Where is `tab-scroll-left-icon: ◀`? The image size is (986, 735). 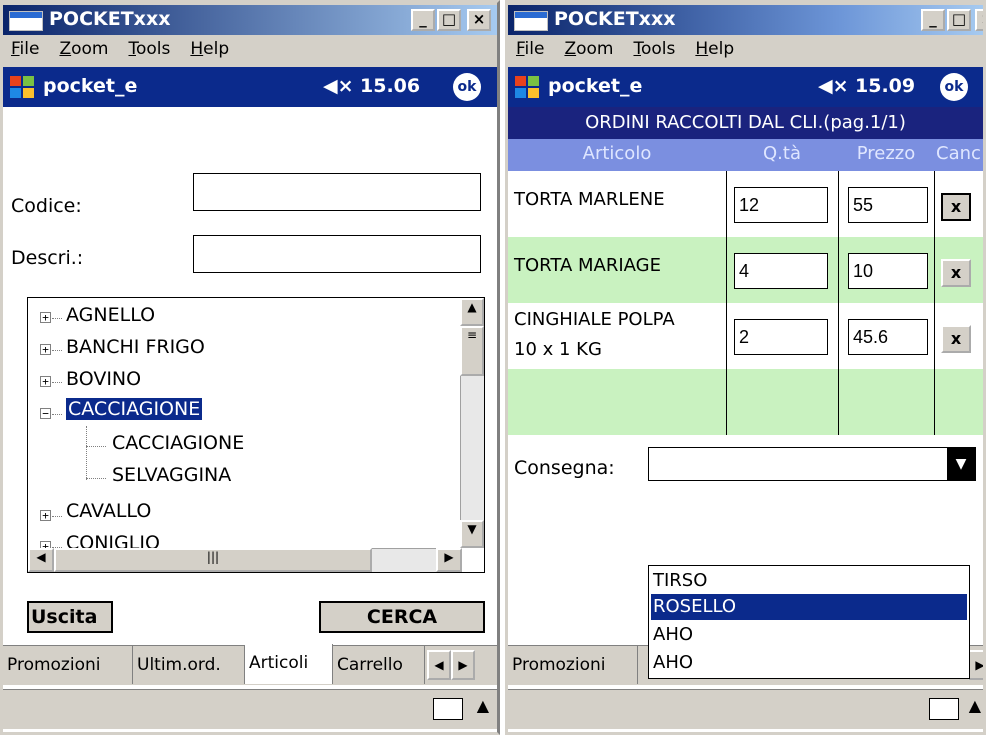
tab-scroll-left-icon: ◀ is located at coordinates (439, 665).